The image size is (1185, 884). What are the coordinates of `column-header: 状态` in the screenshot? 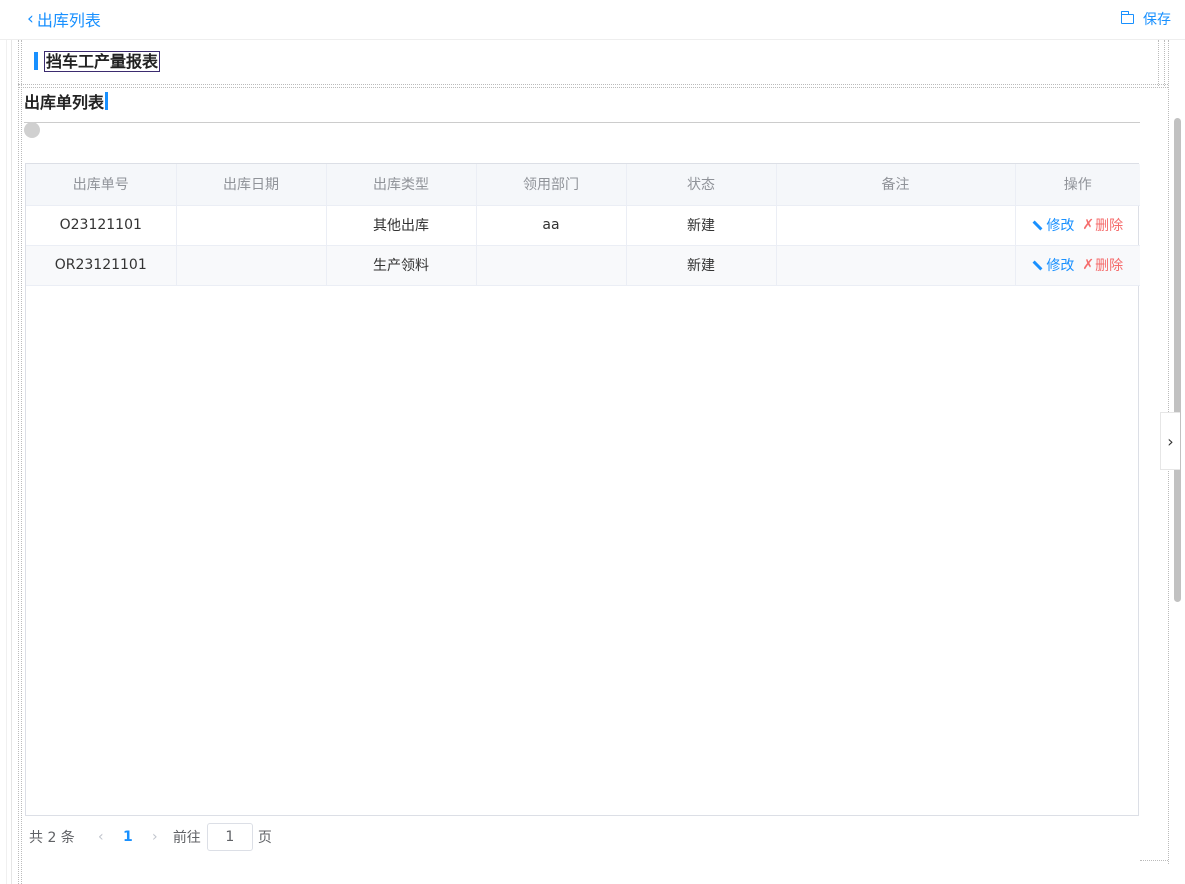 It's located at (701, 185).